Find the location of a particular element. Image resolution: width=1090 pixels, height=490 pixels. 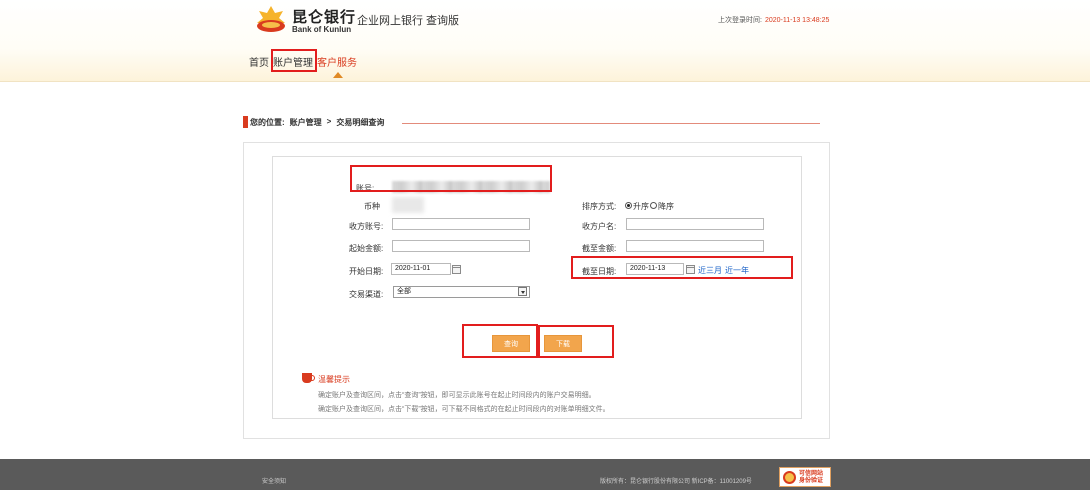

sort-label: 排序方式: is located at coordinates (599, 206).